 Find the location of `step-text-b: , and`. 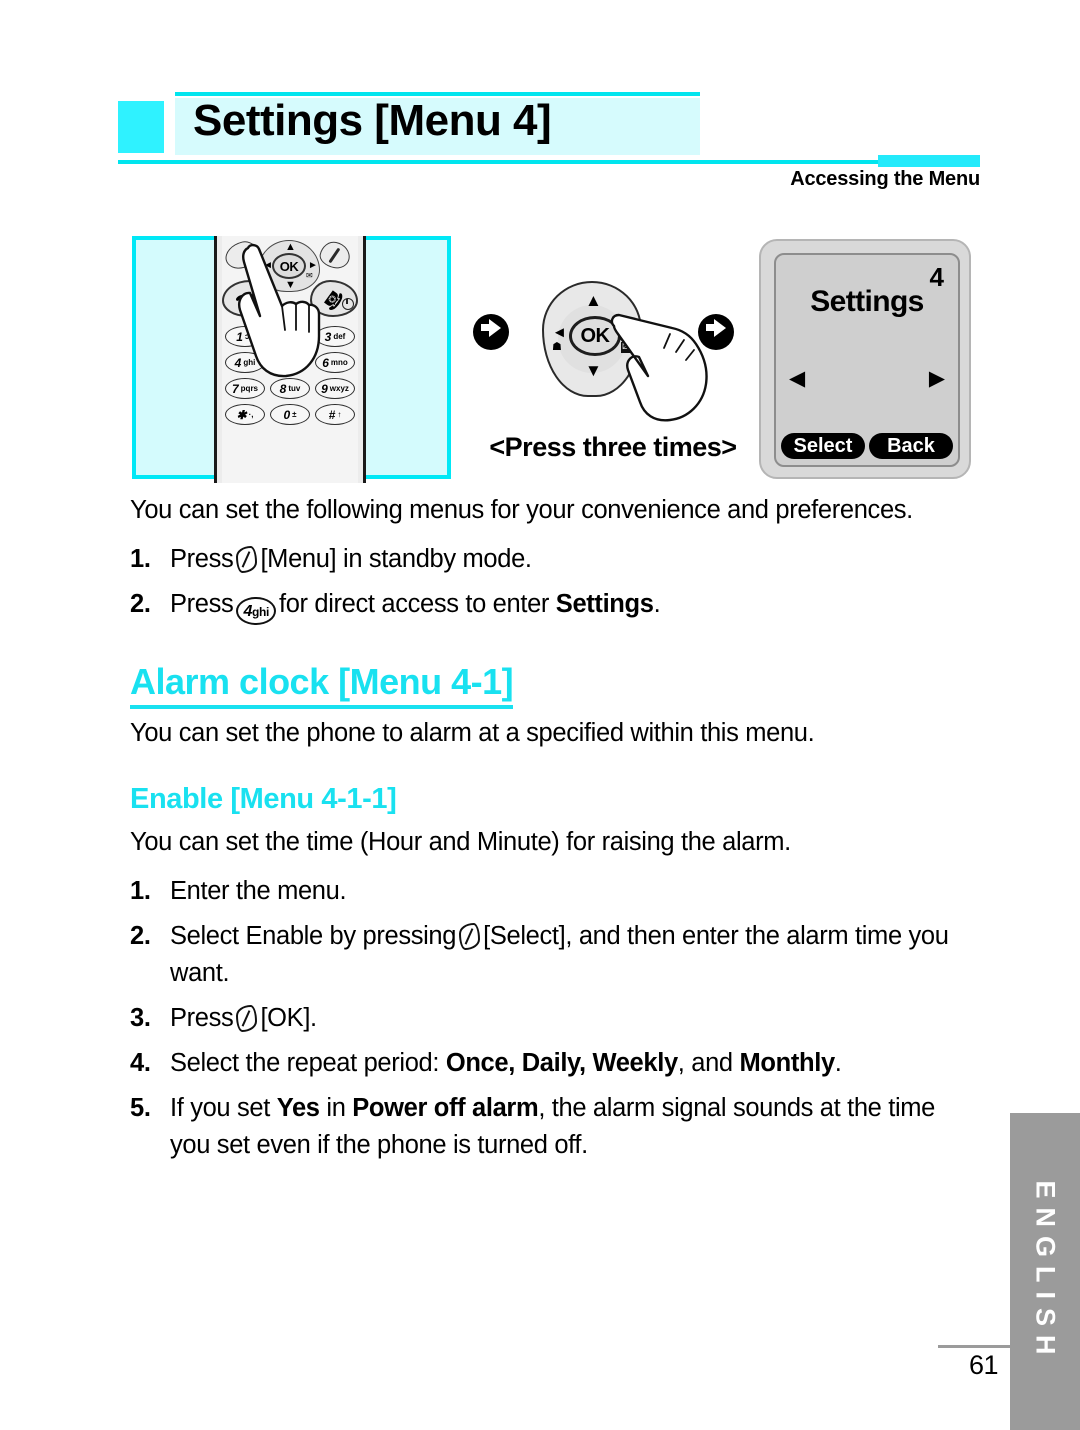

step-text-b: , and is located at coordinates (708, 1063).